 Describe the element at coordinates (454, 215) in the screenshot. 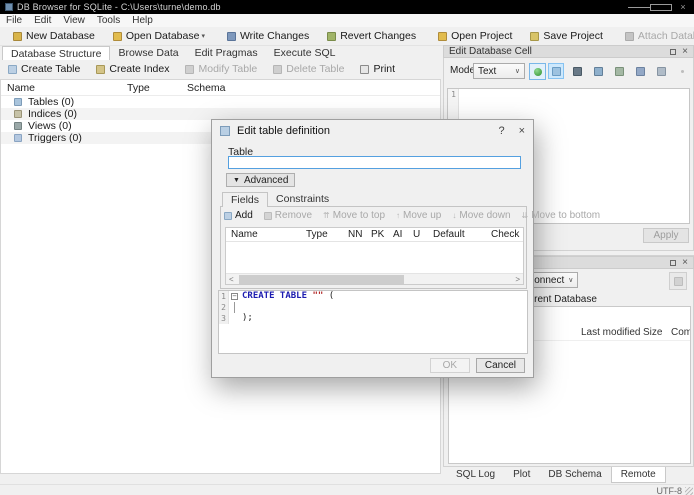

I see `move-down-icon: ↓` at that location.